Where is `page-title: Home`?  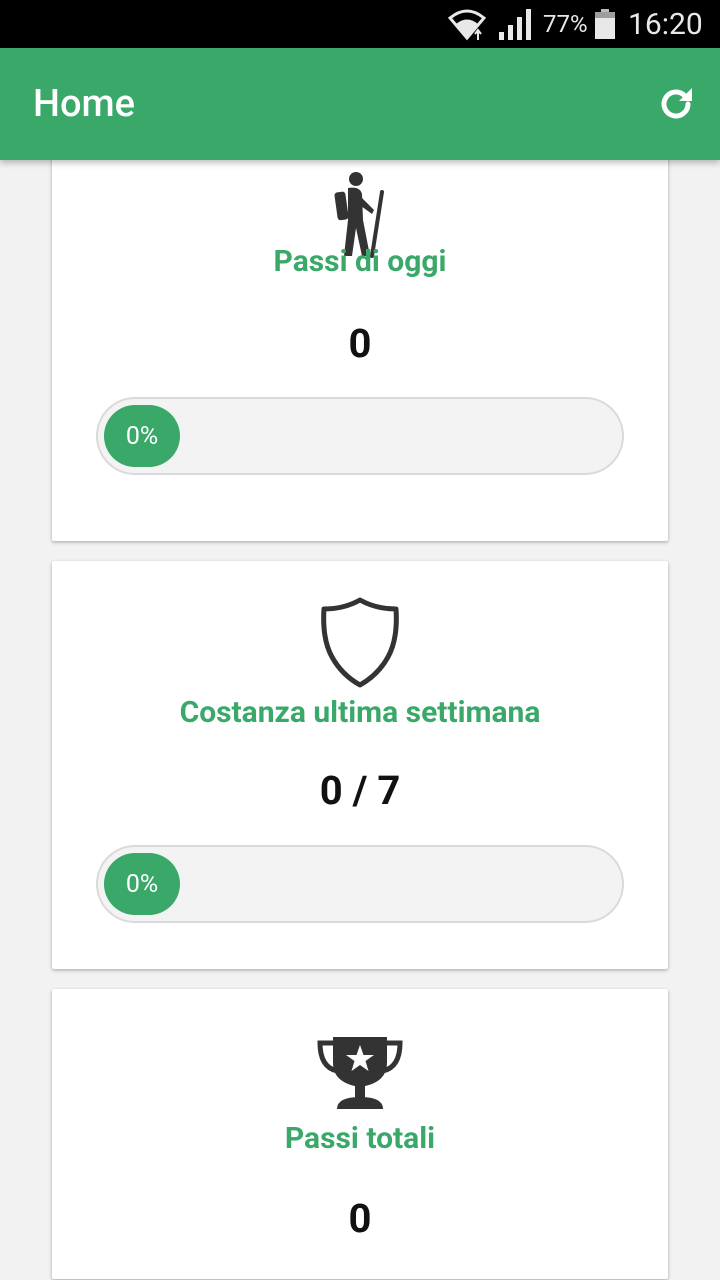 page-title: Home is located at coordinates (84, 104).